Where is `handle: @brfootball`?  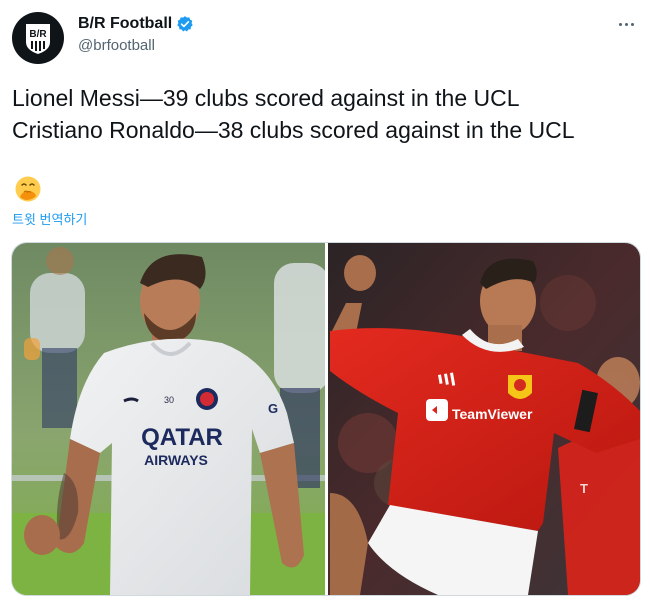
handle: @brfootball is located at coordinates (136, 46).